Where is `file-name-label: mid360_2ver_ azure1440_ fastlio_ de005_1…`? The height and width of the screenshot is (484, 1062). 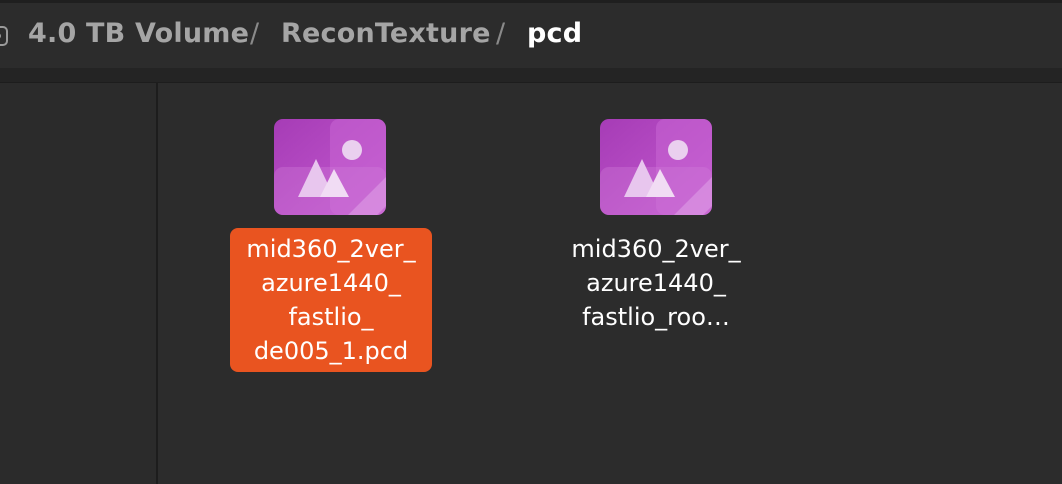 file-name-label: mid360_2ver_ azure1440_ fastlio_ de005_1… is located at coordinates (331, 300).